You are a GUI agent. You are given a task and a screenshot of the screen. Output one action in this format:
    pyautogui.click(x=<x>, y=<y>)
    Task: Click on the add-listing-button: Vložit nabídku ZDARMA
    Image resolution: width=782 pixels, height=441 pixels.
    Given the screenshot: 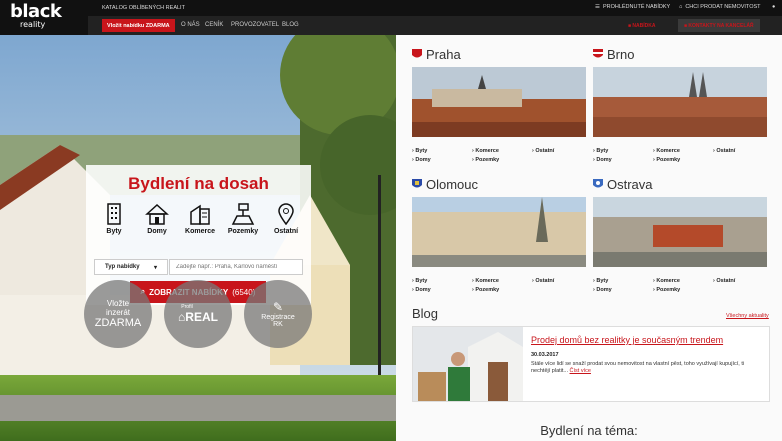 What is the action you would take?
    pyautogui.click(x=138, y=25)
    